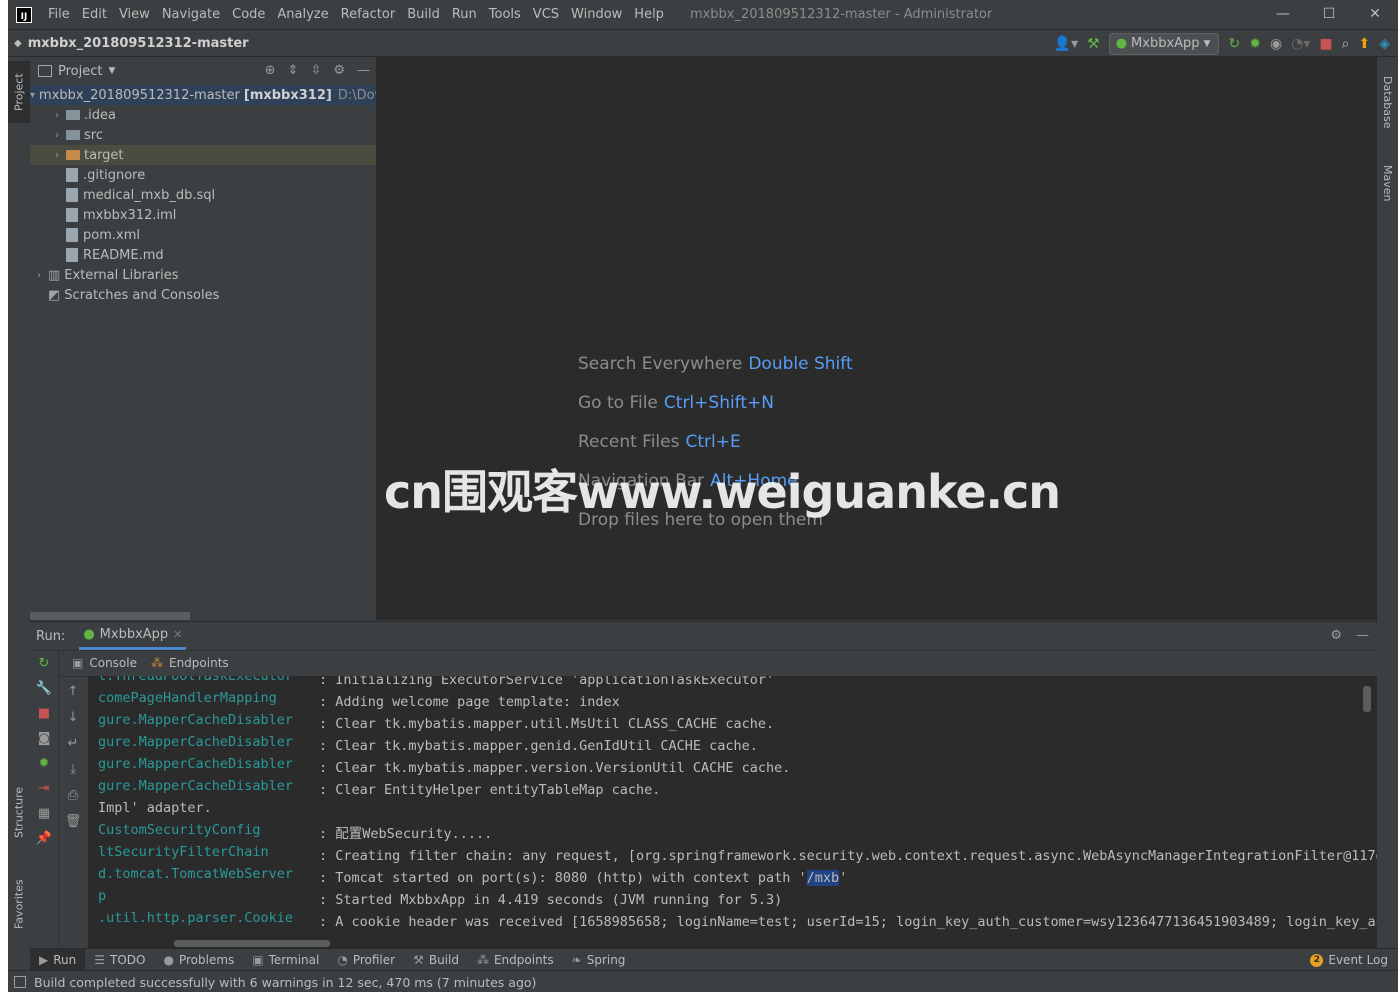 Image resolution: width=1400 pixels, height=998 pixels. I want to click on plugin-icon: ◈, so click(1384, 44).